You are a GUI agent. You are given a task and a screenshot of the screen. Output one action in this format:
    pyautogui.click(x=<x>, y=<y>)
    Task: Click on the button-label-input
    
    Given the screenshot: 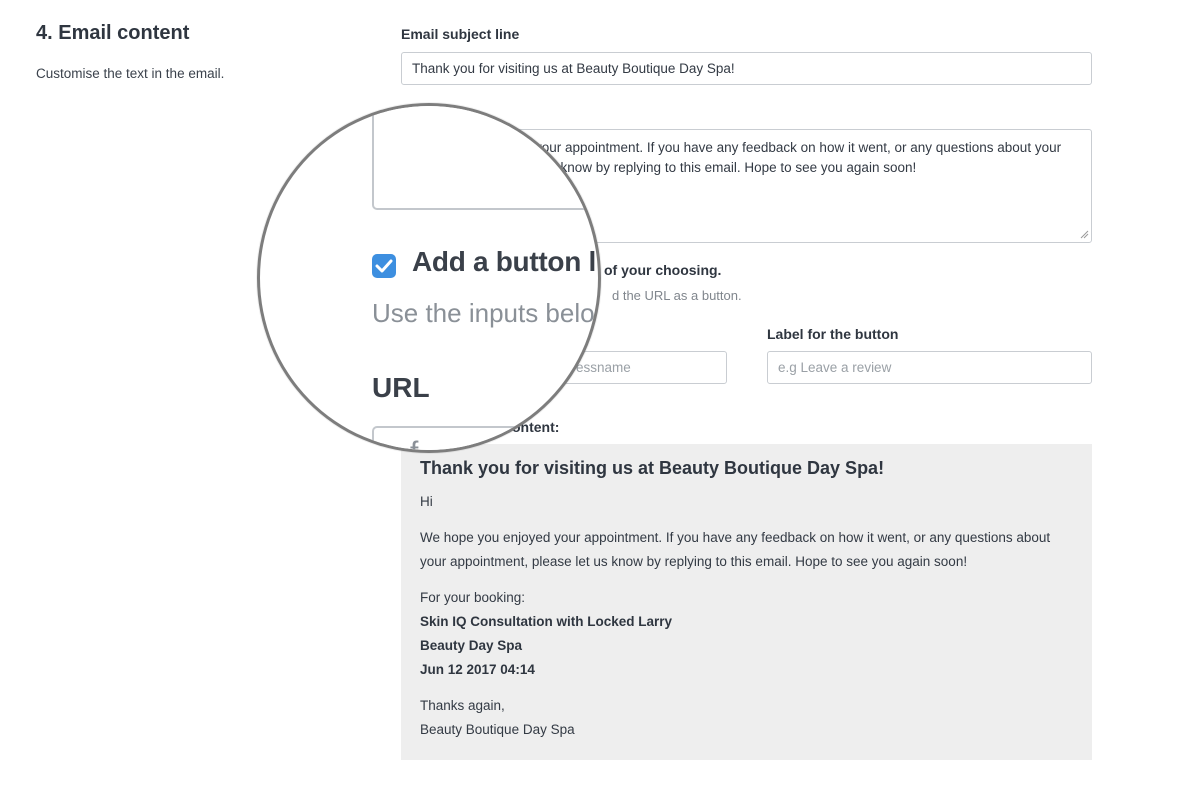 What is the action you would take?
    pyautogui.click(x=929, y=367)
    